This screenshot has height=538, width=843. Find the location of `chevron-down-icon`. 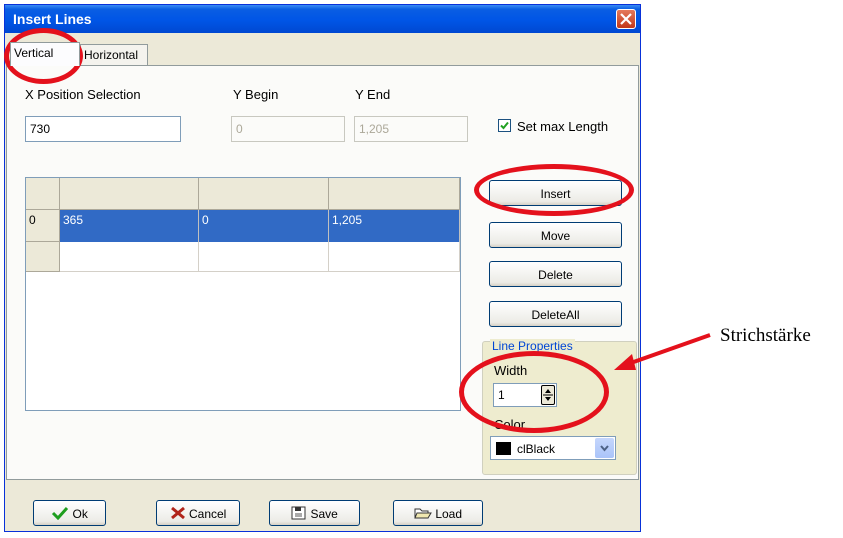

chevron-down-icon is located at coordinates (604, 448).